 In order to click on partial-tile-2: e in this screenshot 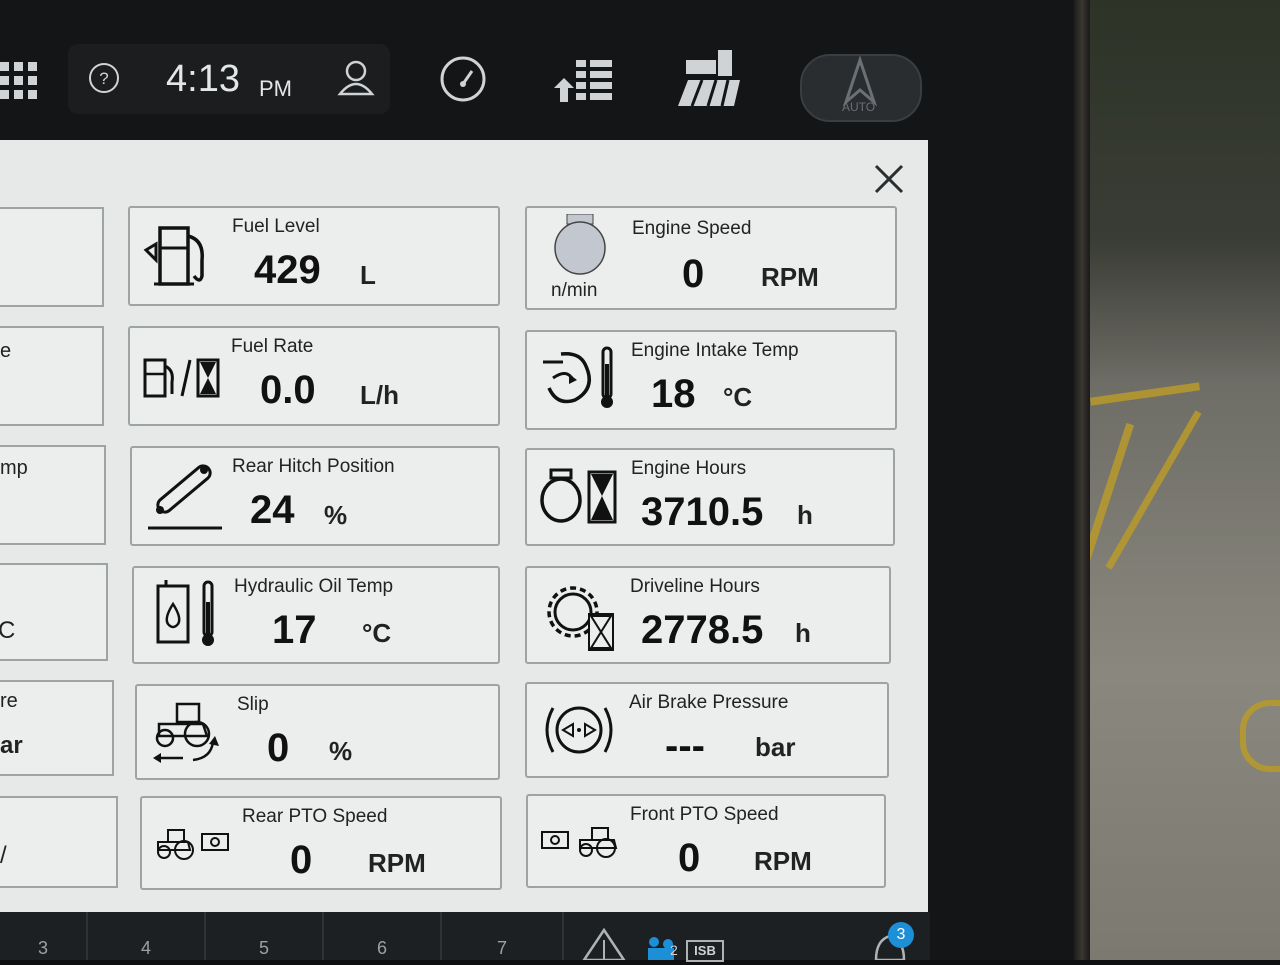, I will do `click(52, 376)`.